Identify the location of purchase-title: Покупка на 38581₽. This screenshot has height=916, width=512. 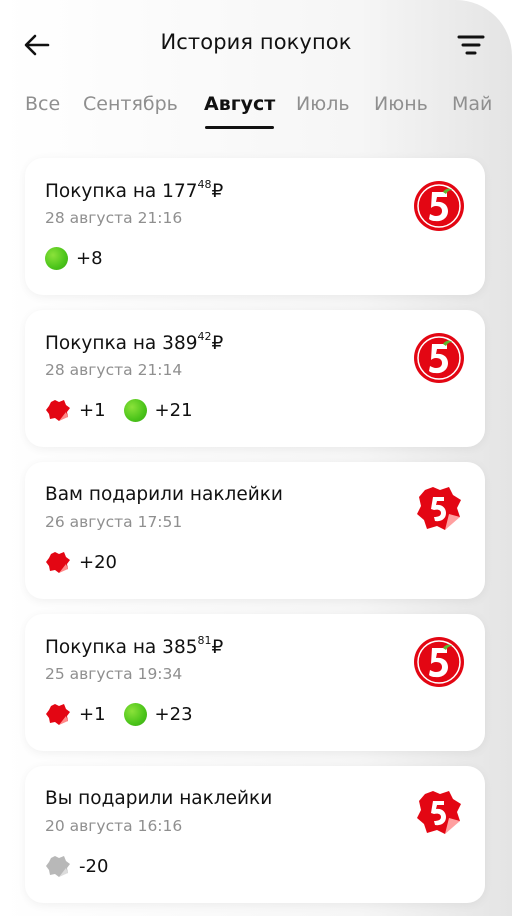
(134, 646).